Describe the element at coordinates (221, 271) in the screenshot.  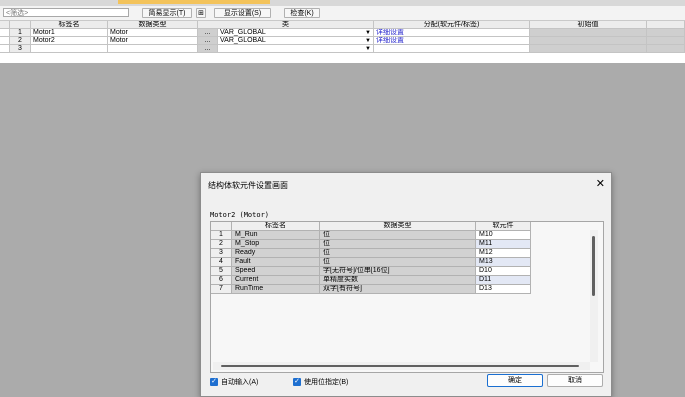
I see `member-num: 5` at that location.